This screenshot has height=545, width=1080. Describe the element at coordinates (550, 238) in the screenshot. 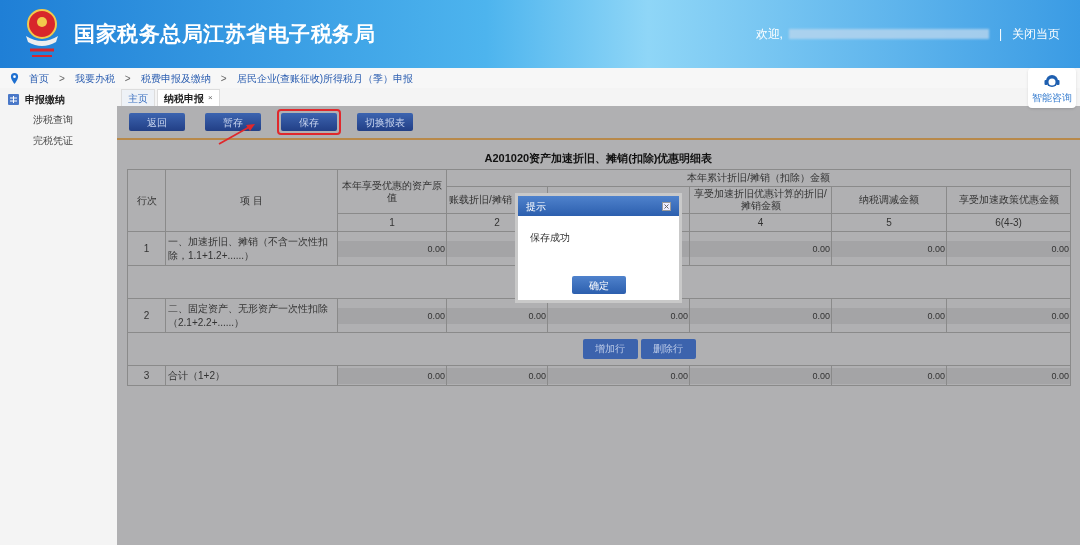

I see `dialog-message: 保存成功` at that location.